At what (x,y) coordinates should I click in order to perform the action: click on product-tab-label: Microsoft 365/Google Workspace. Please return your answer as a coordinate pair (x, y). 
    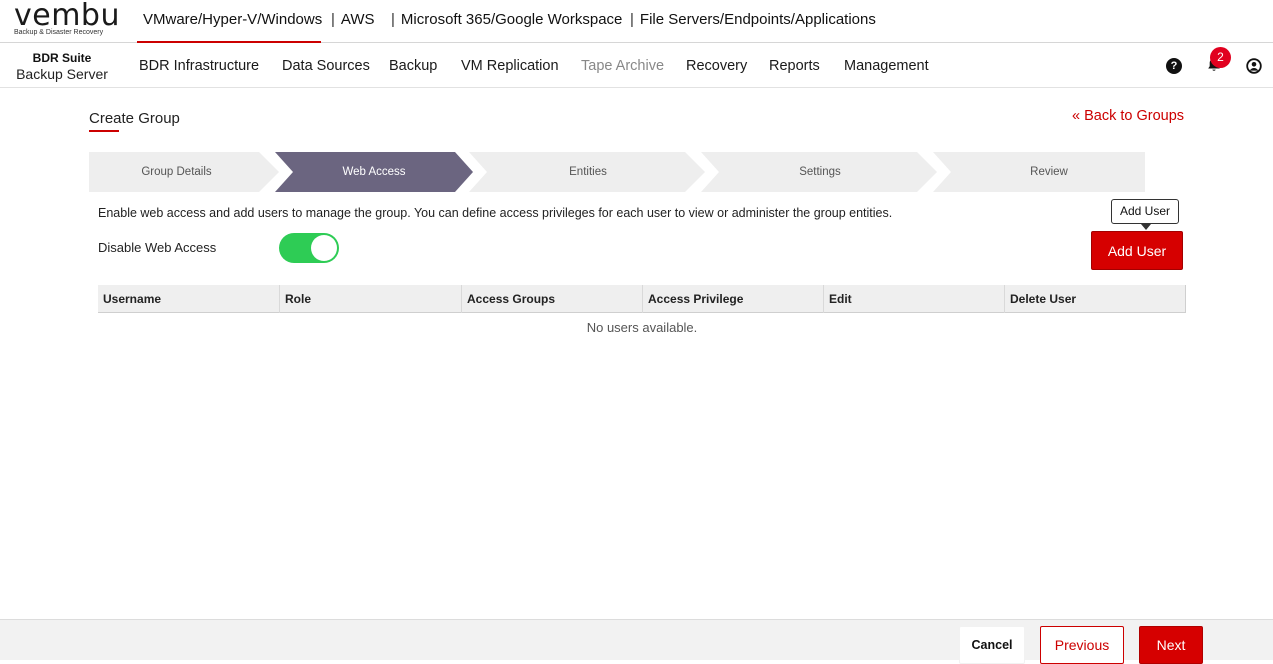
    Looking at the image, I should click on (511, 19).